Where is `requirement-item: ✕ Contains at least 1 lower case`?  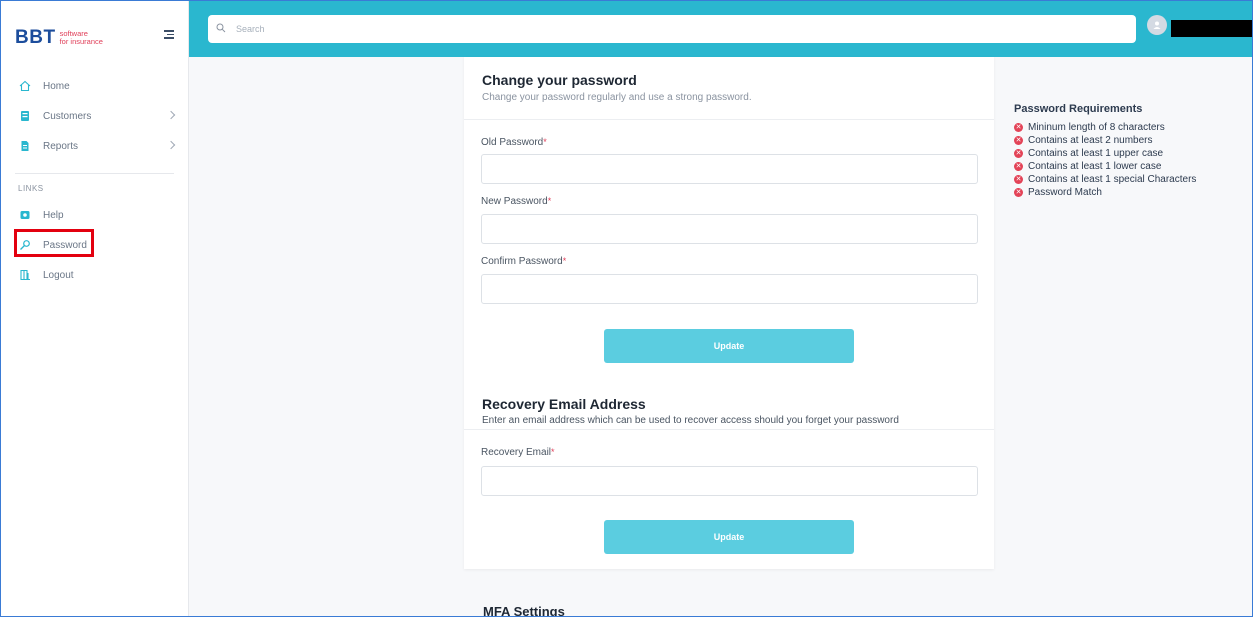
requirement-item: ✕ Contains at least 1 lower case is located at coordinates (1088, 166).